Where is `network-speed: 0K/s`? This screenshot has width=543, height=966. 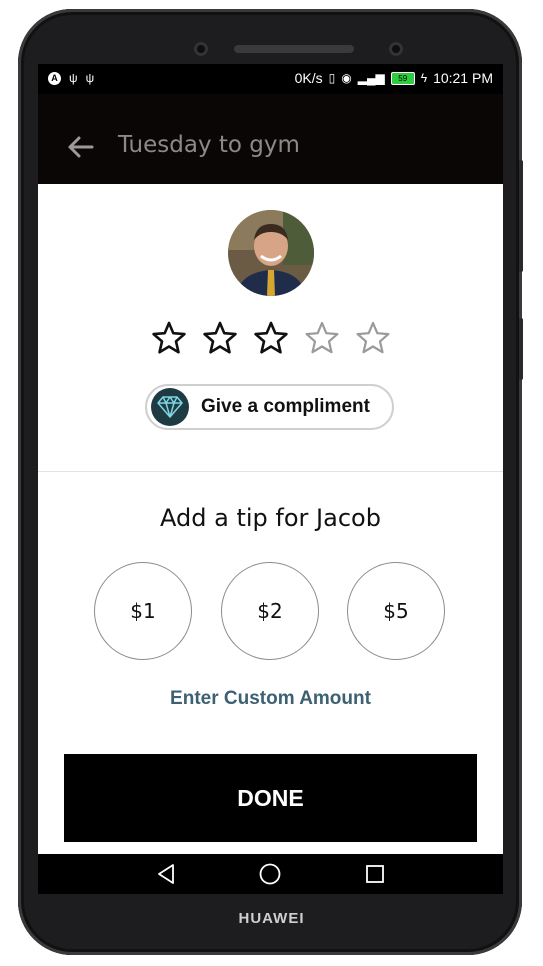
network-speed: 0K/s is located at coordinates (308, 78).